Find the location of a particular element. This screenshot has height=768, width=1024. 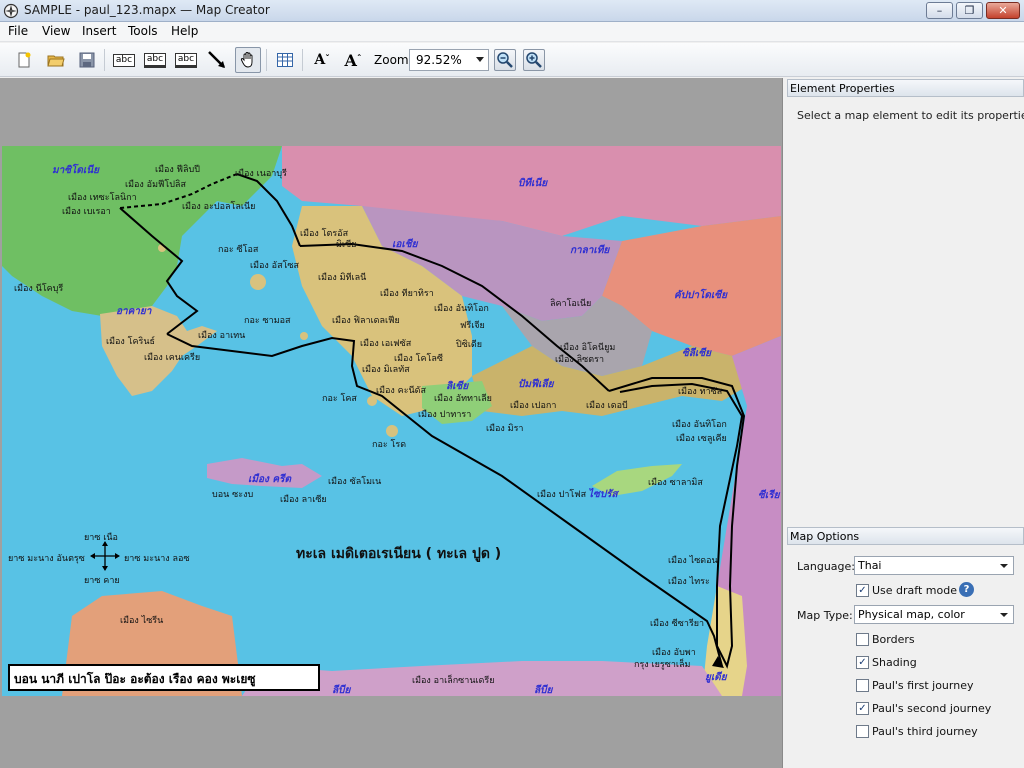

map-place-label: เมือง คะนีดัส is located at coordinates (401, 391).